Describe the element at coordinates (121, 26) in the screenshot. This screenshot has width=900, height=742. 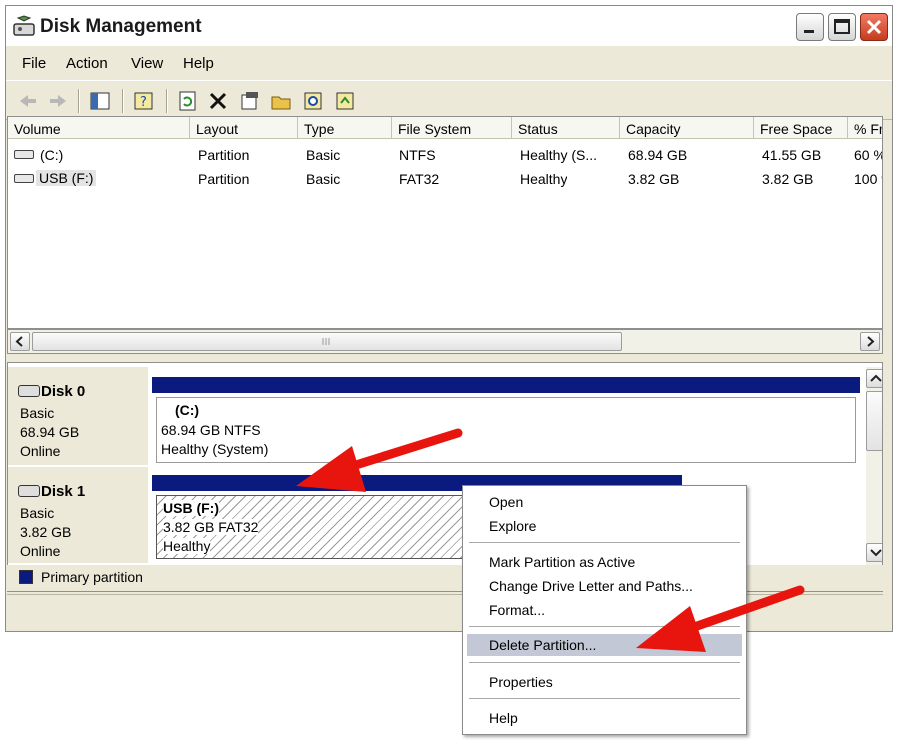
I see `window-title: Disk Management` at that location.